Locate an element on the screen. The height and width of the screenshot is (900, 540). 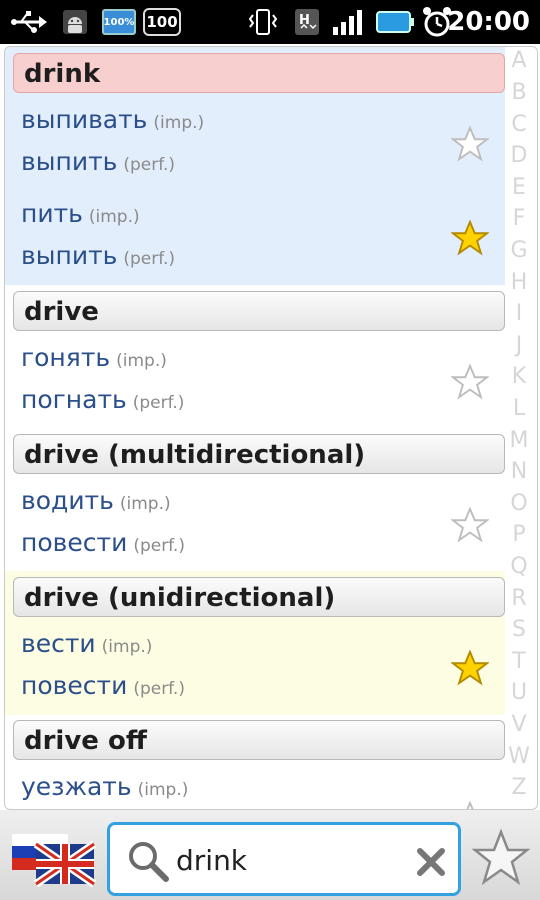
clear-icon is located at coordinates (431, 862).